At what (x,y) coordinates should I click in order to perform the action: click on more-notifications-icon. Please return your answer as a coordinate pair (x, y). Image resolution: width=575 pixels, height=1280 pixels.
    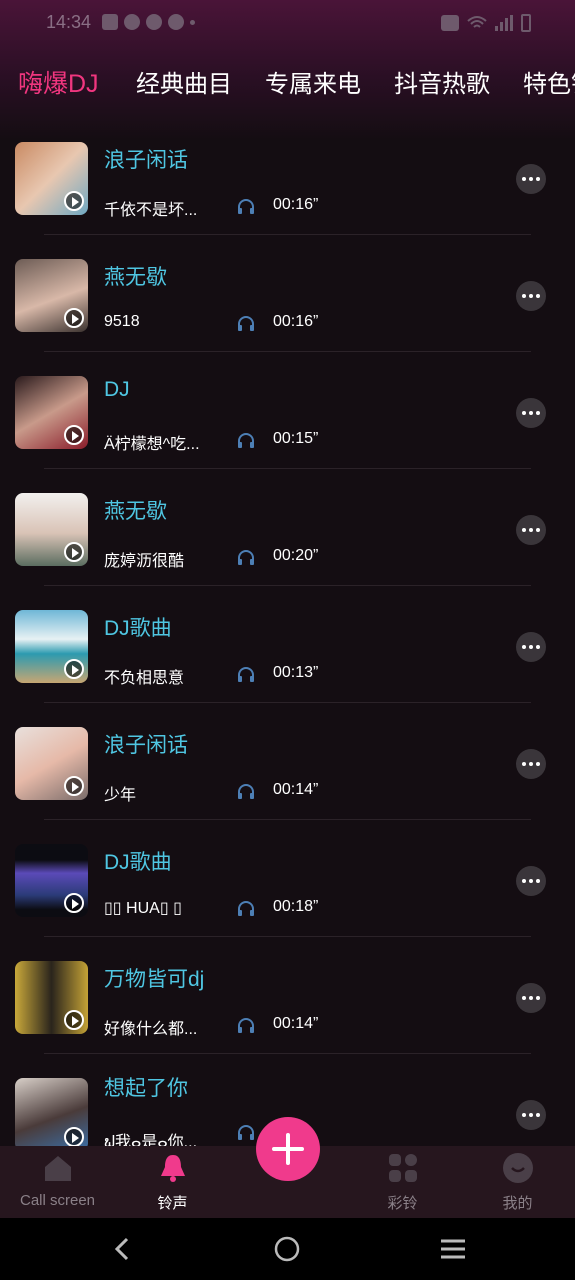
    Looking at the image, I should click on (192, 22).